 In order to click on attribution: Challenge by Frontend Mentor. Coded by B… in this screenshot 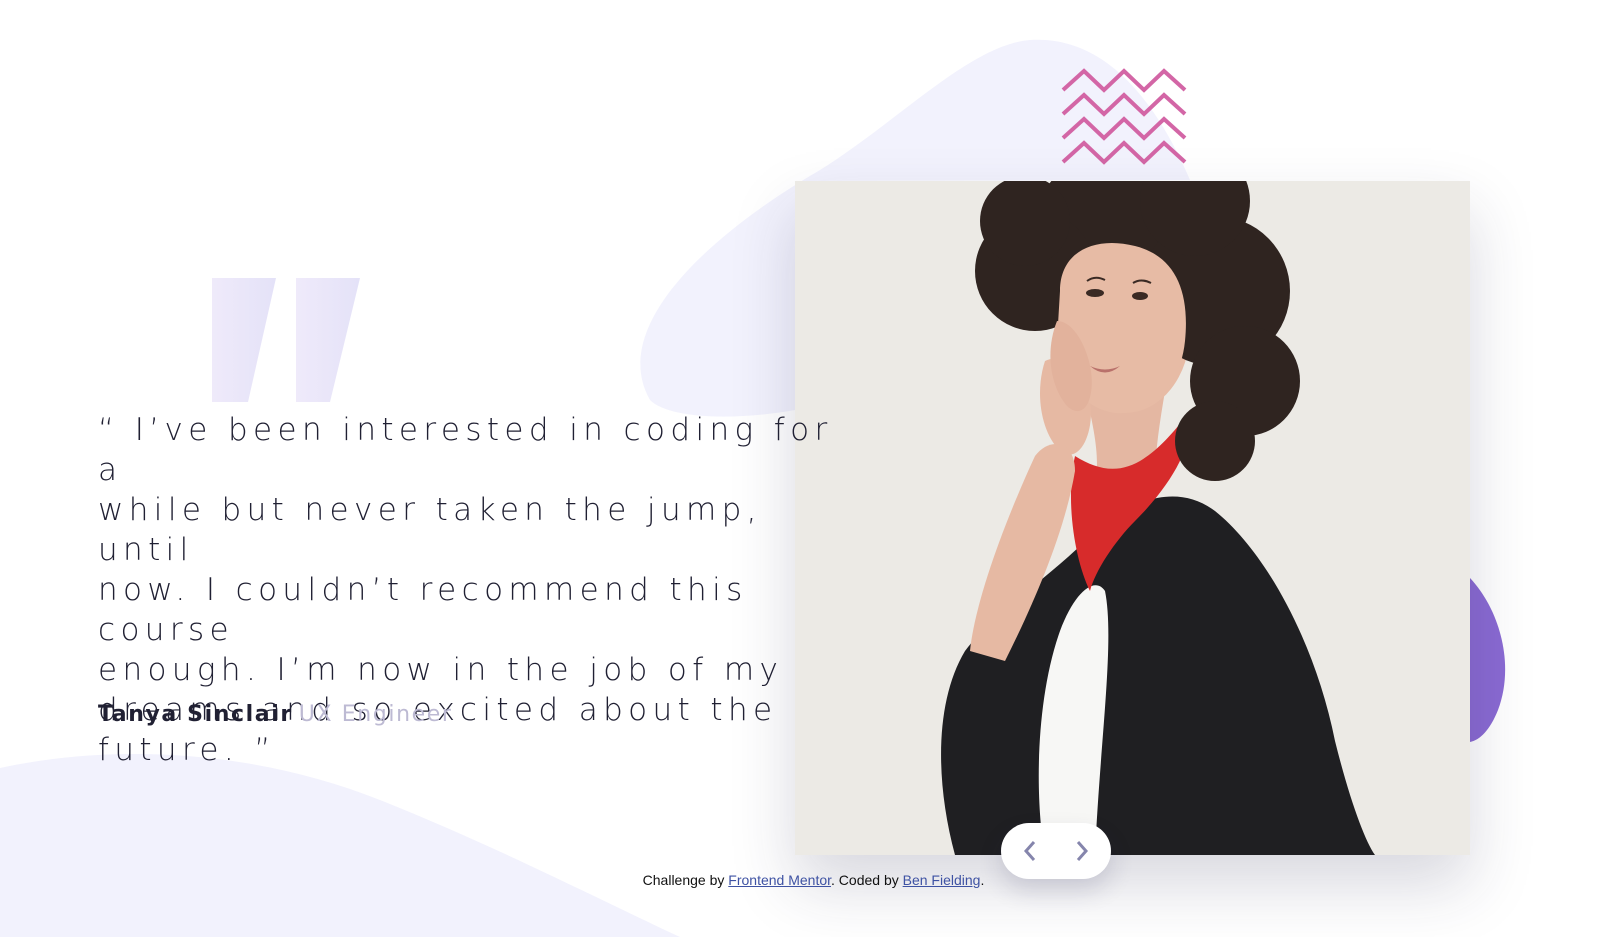, I will do `click(798, 880)`.